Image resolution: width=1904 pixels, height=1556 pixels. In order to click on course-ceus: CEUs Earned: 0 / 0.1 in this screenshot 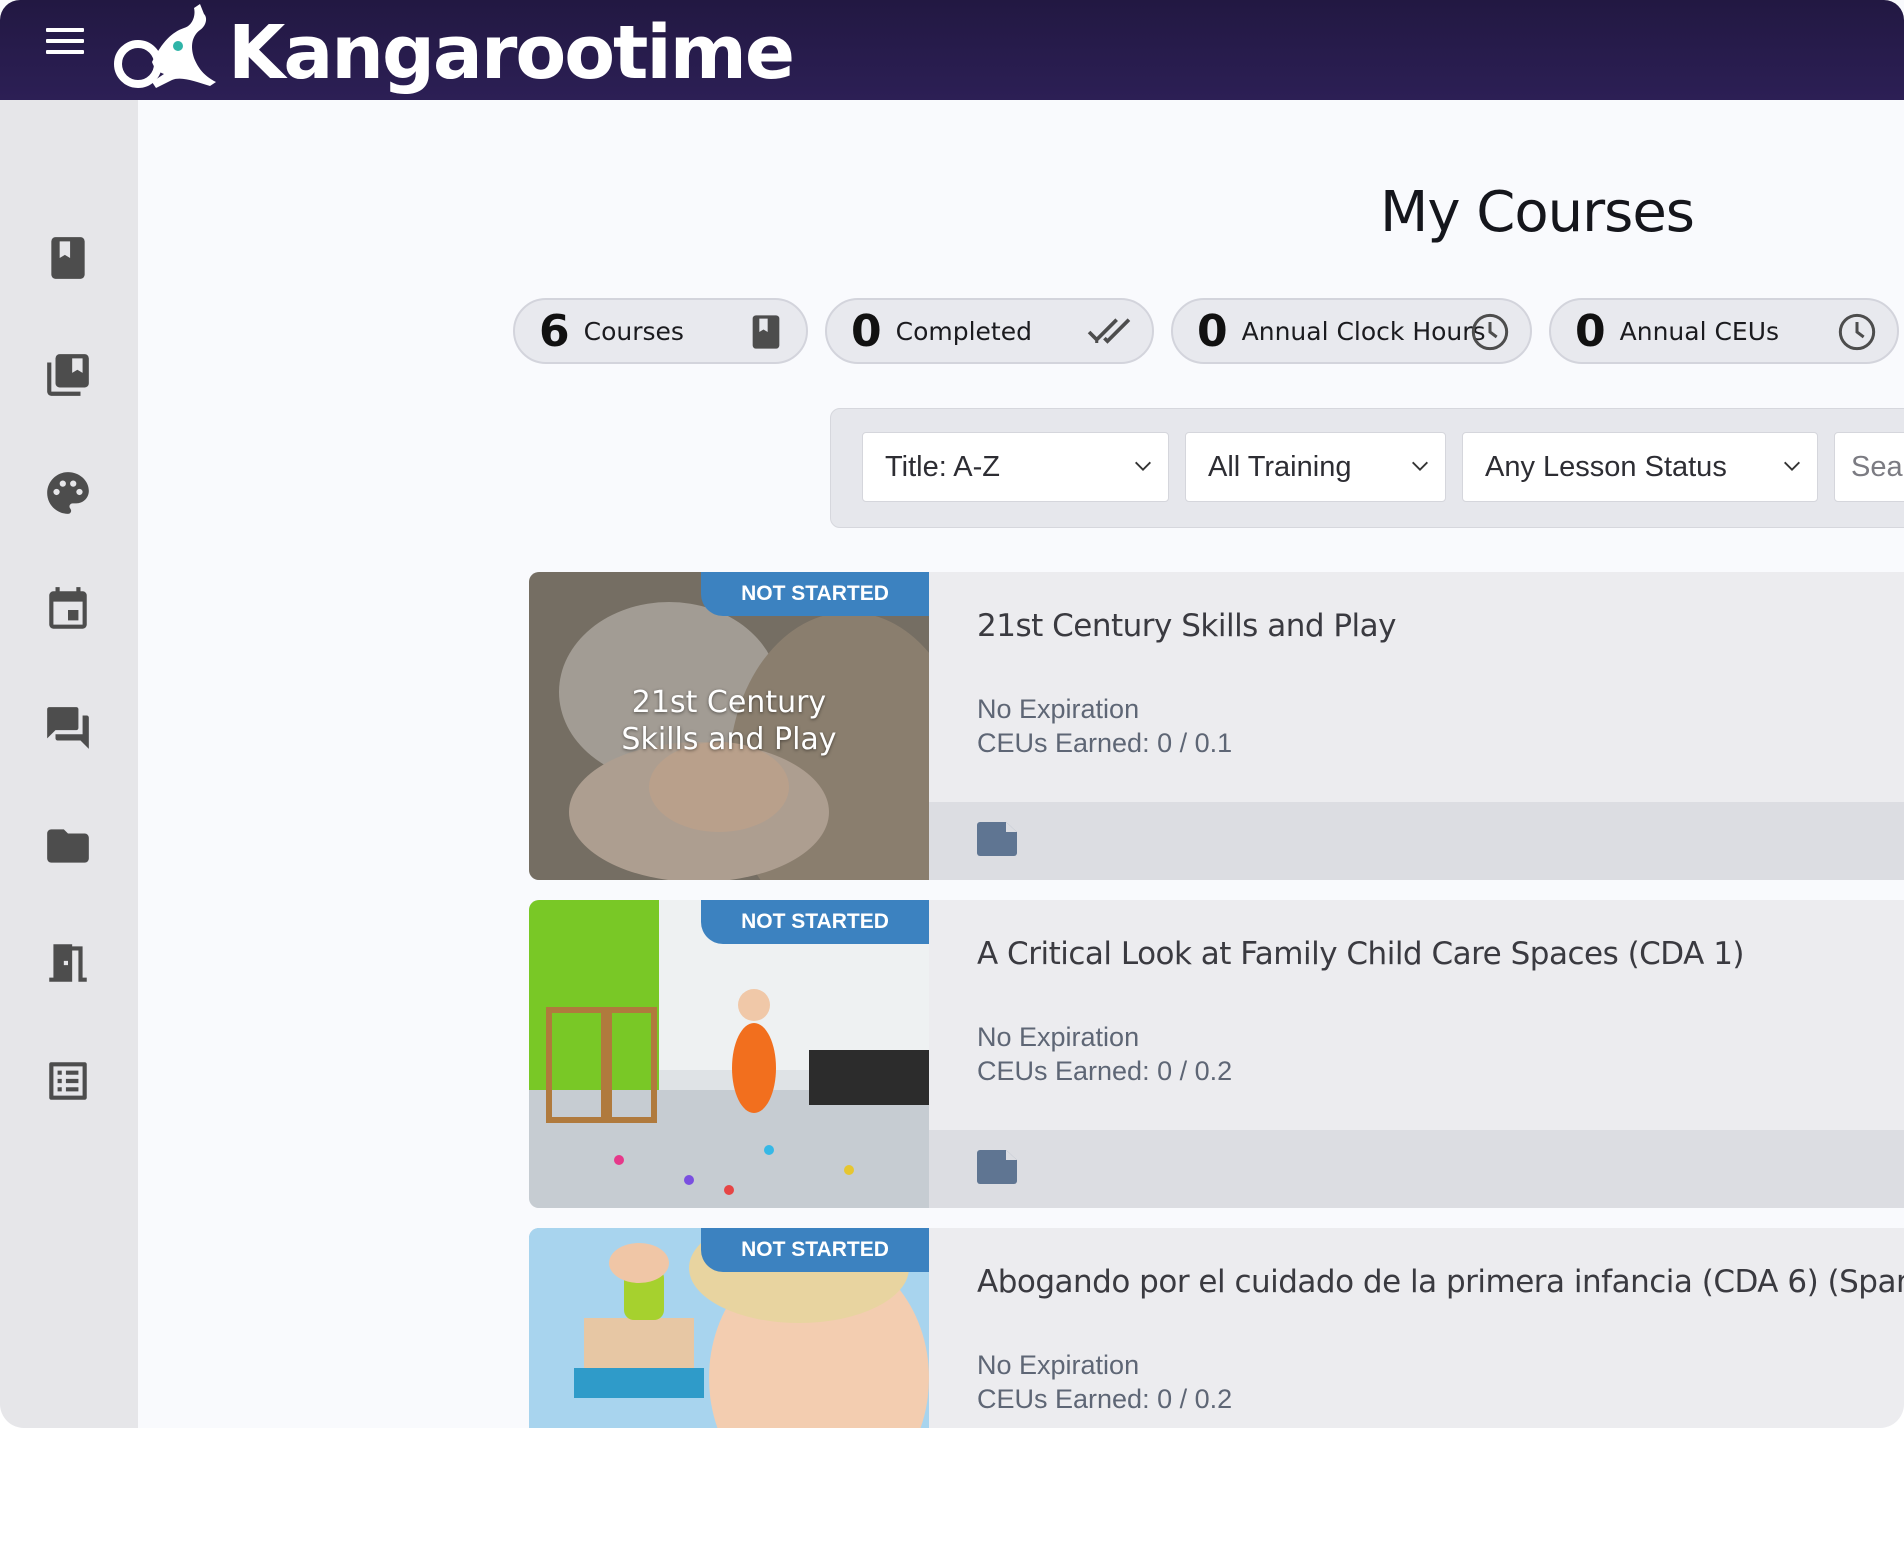, I will do `click(1105, 743)`.